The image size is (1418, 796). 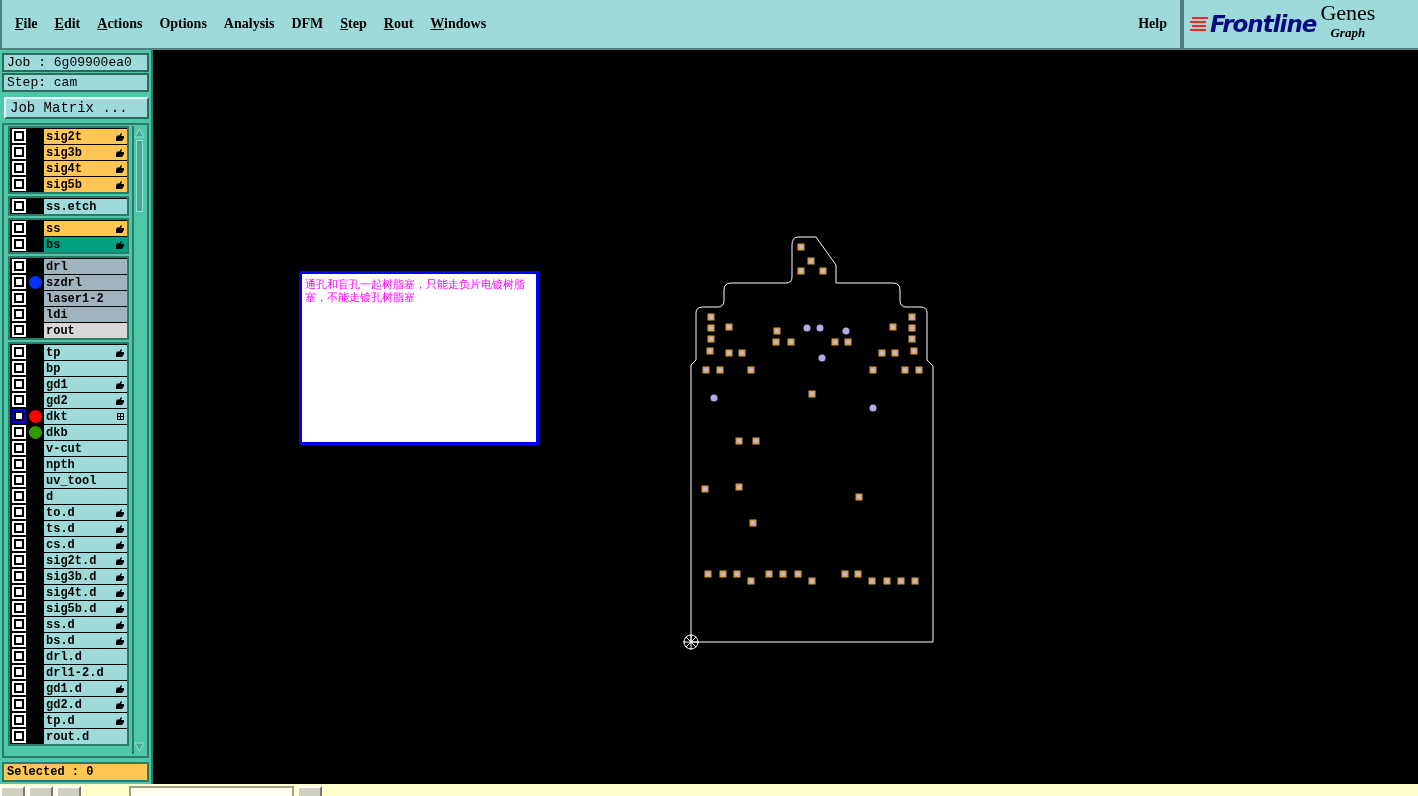 What do you see at coordinates (85, 592) in the screenshot?
I see `layer-name: sig4t.d` at bounding box center [85, 592].